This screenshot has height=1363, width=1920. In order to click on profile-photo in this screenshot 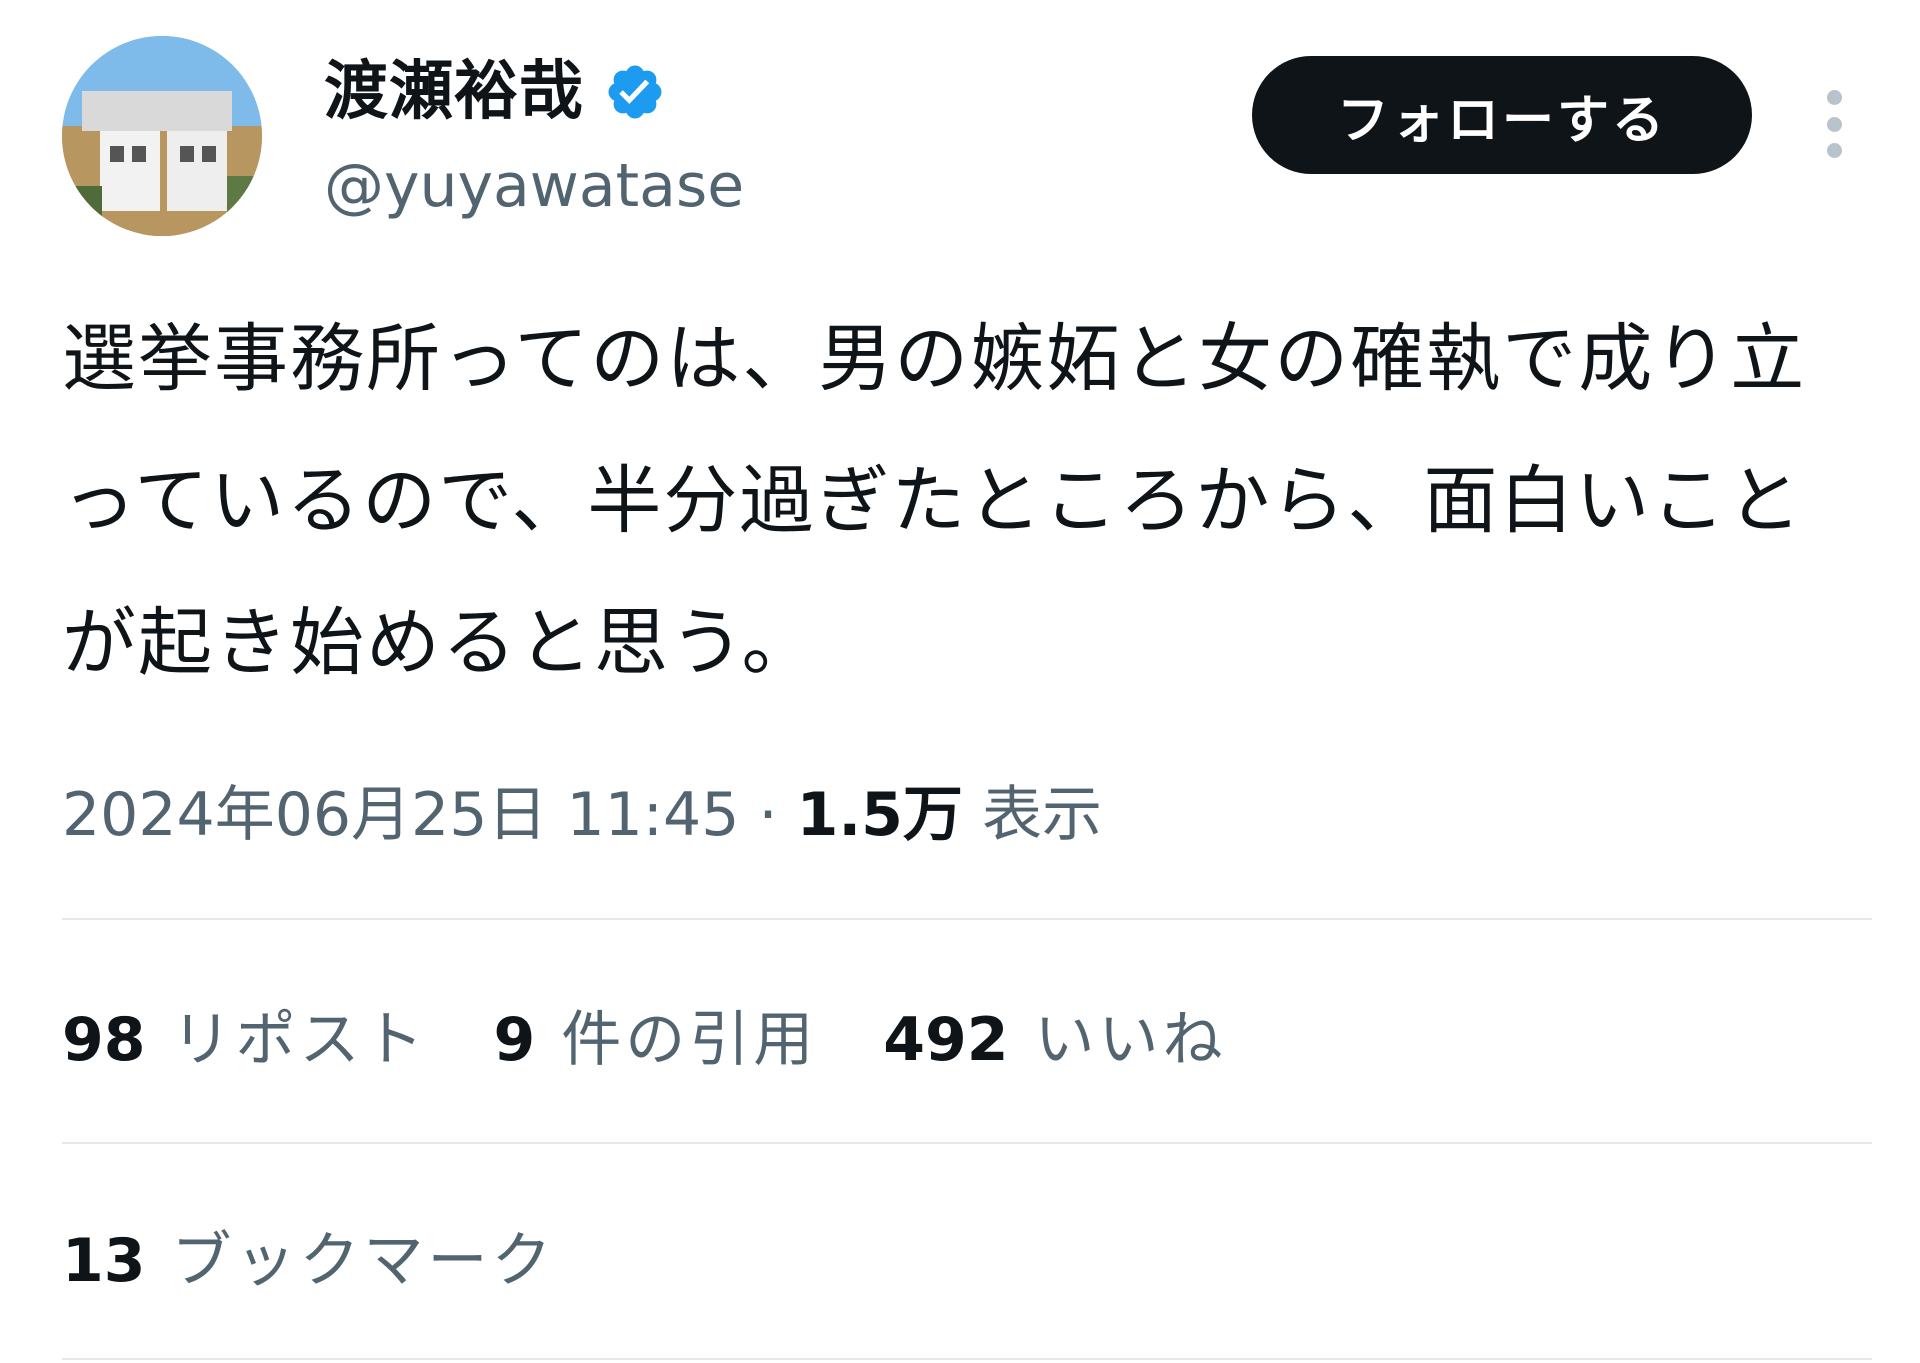, I will do `click(162, 136)`.